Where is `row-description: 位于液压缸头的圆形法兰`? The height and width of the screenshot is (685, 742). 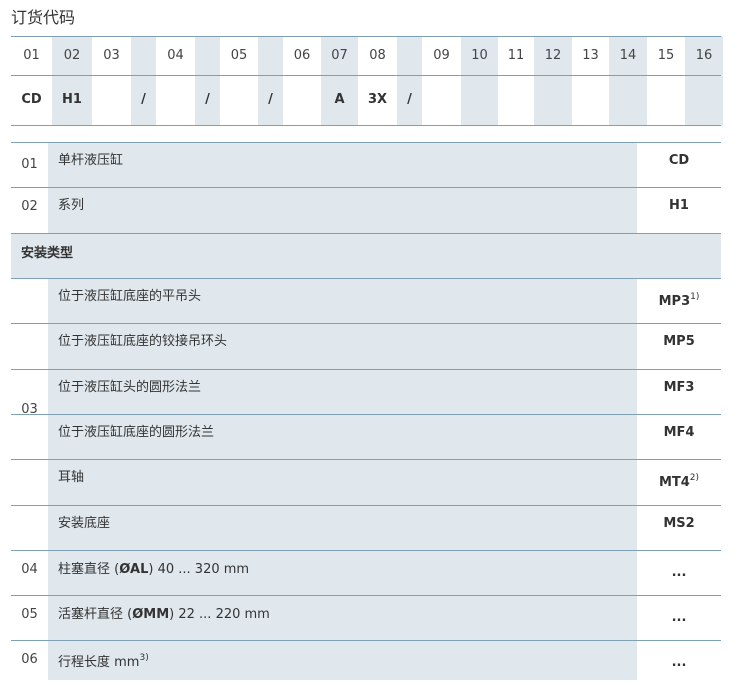
row-description: 位于液压缸头的圆形法兰 is located at coordinates (342, 391).